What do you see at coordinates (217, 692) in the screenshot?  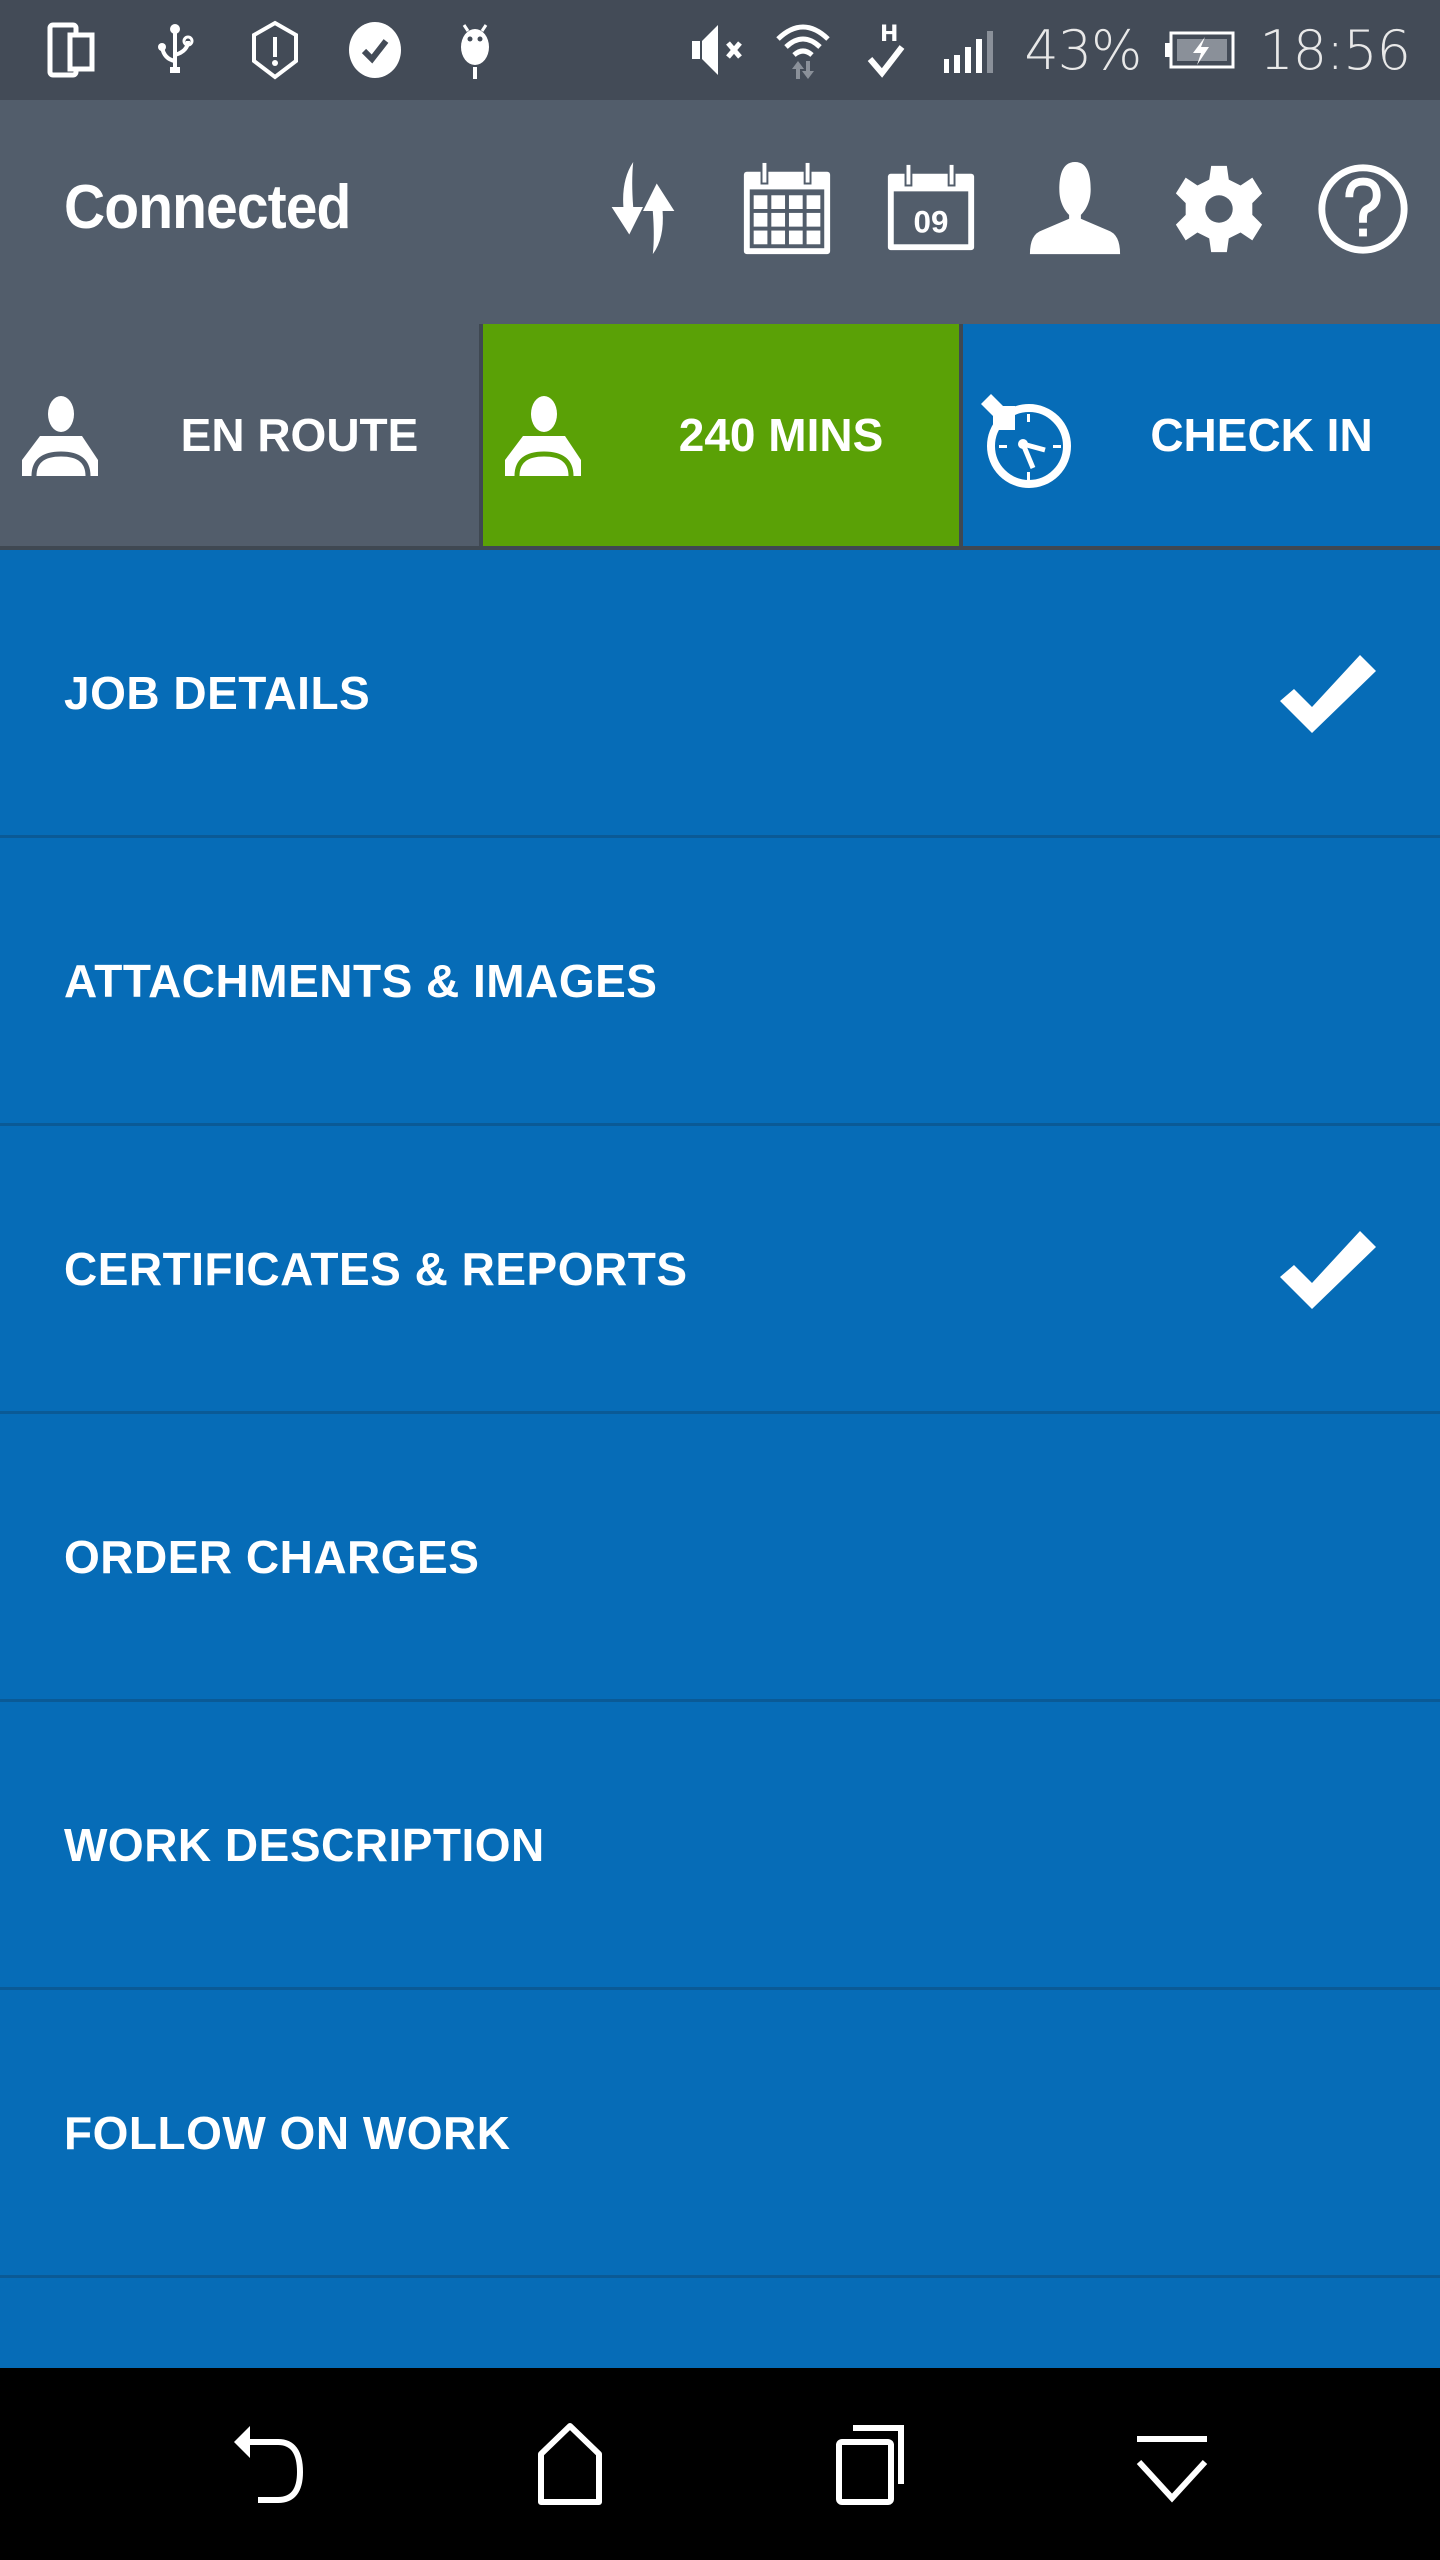 I see `menu-item-label: JOB DETAILS` at bounding box center [217, 692].